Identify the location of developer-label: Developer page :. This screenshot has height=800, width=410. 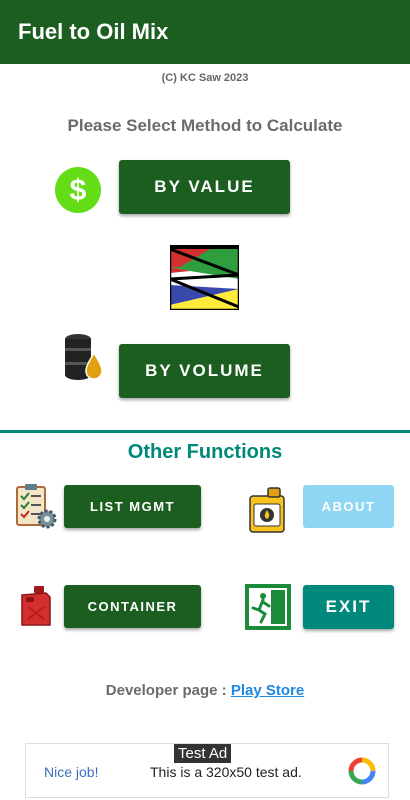
(166, 690).